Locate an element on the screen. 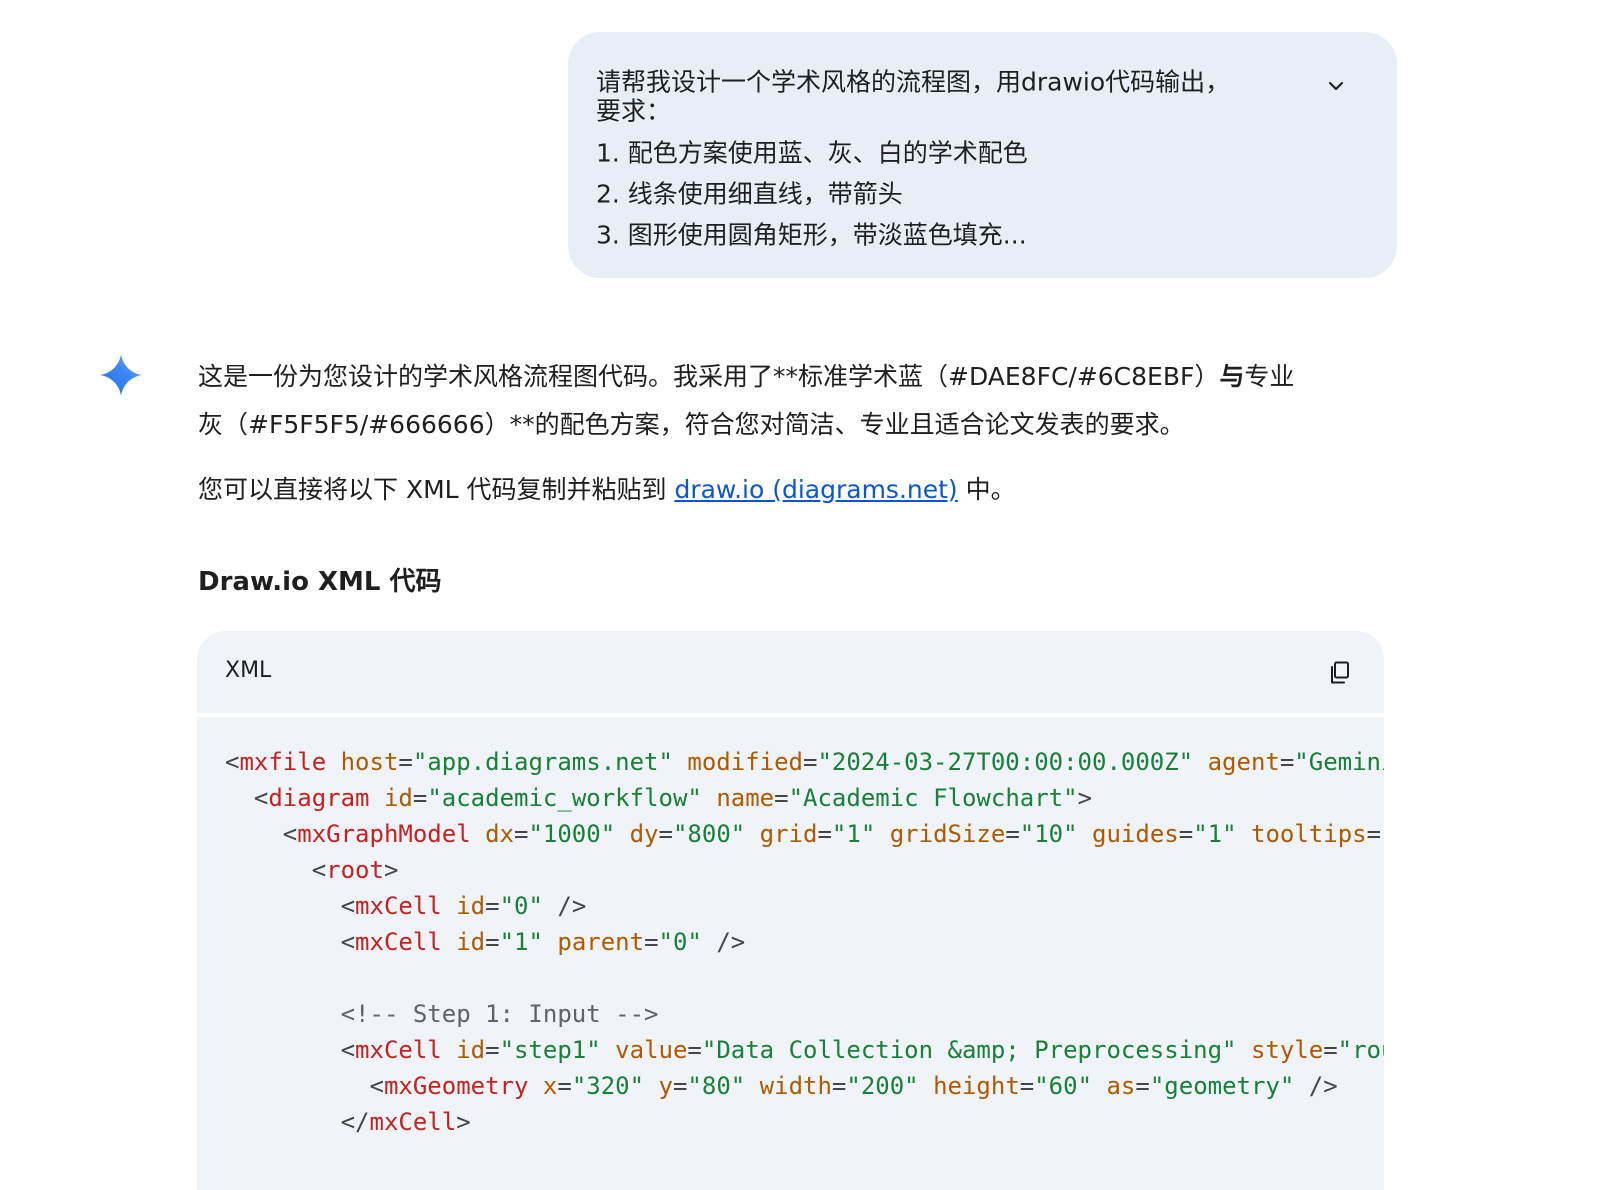 The width and height of the screenshot is (1600, 1190). code-token: diagram is located at coordinates (319, 798).